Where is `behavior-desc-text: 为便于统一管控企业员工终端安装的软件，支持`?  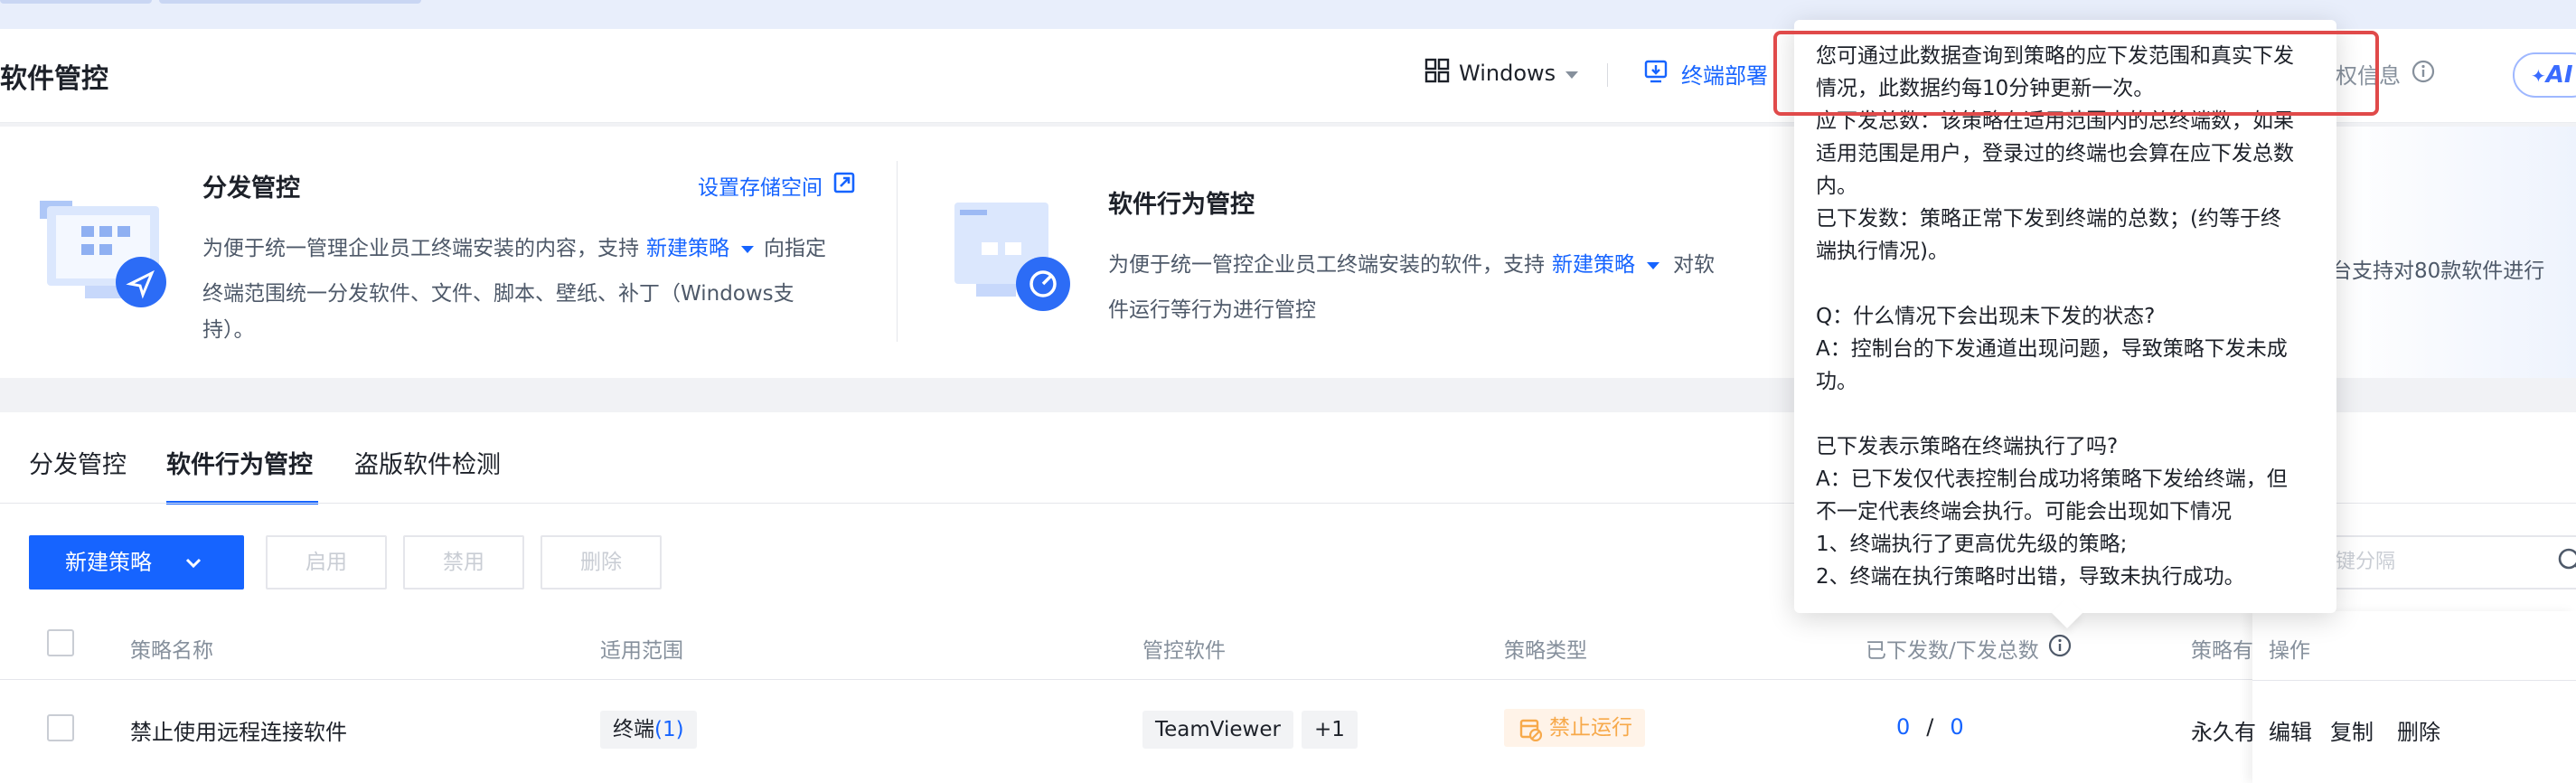
behavior-desc-text: 为便于统一管控企业员工终端安装的软件，支持 is located at coordinates (1326, 265).